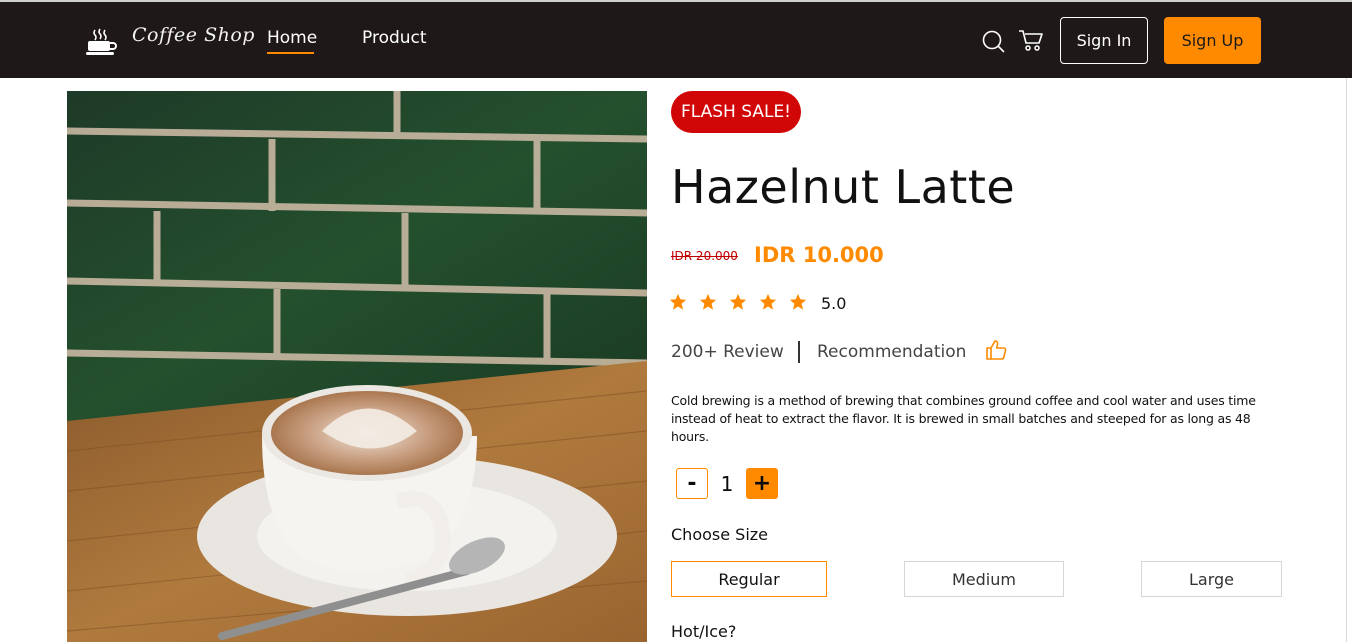 Image resolution: width=1352 pixels, height=642 pixels. What do you see at coordinates (101, 41) in the screenshot?
I see `coffee-cup-icon` at bounding box center [101, 41].